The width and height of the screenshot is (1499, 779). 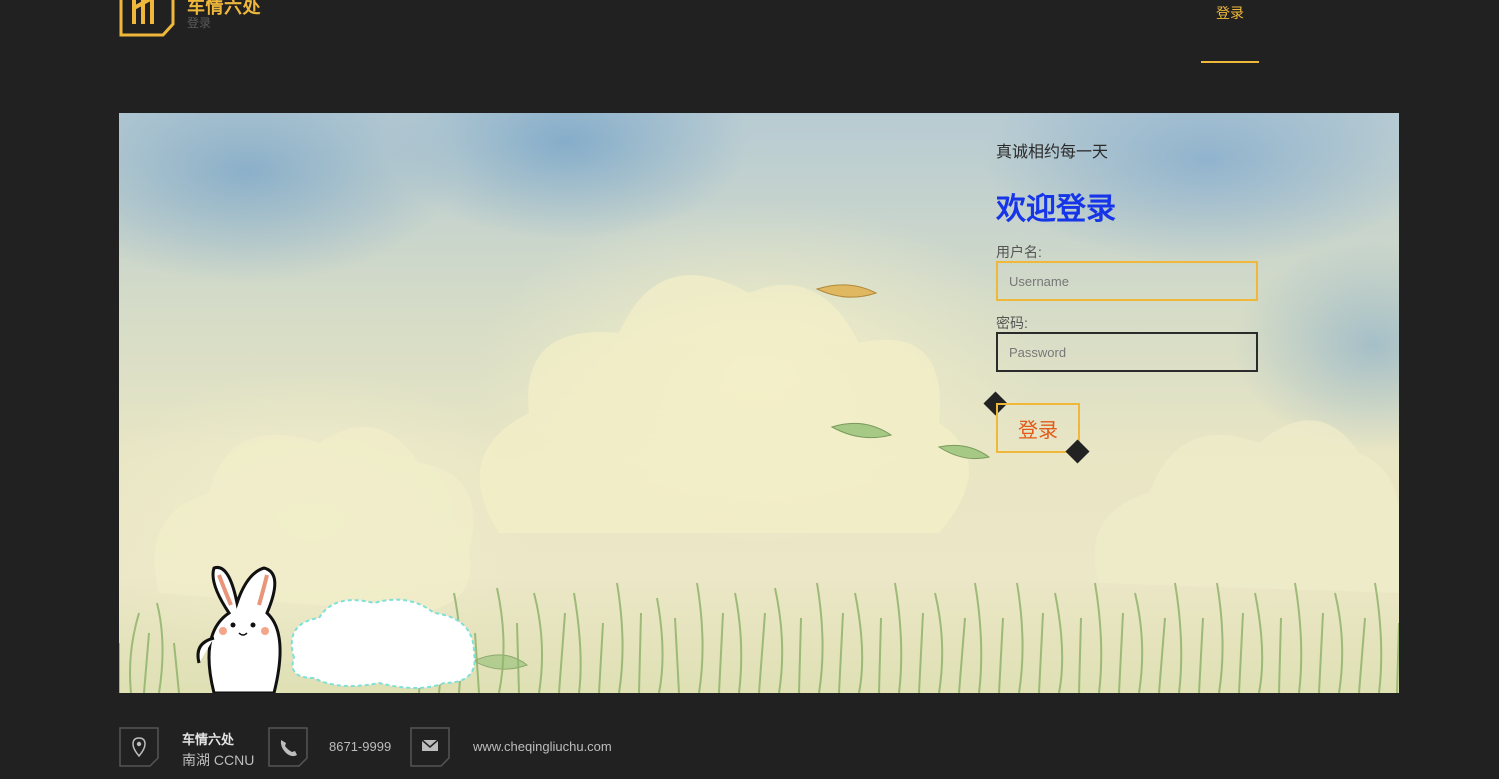 I want to click on site-header: 车情六处 登录 登录, so click(x=749, y=40).